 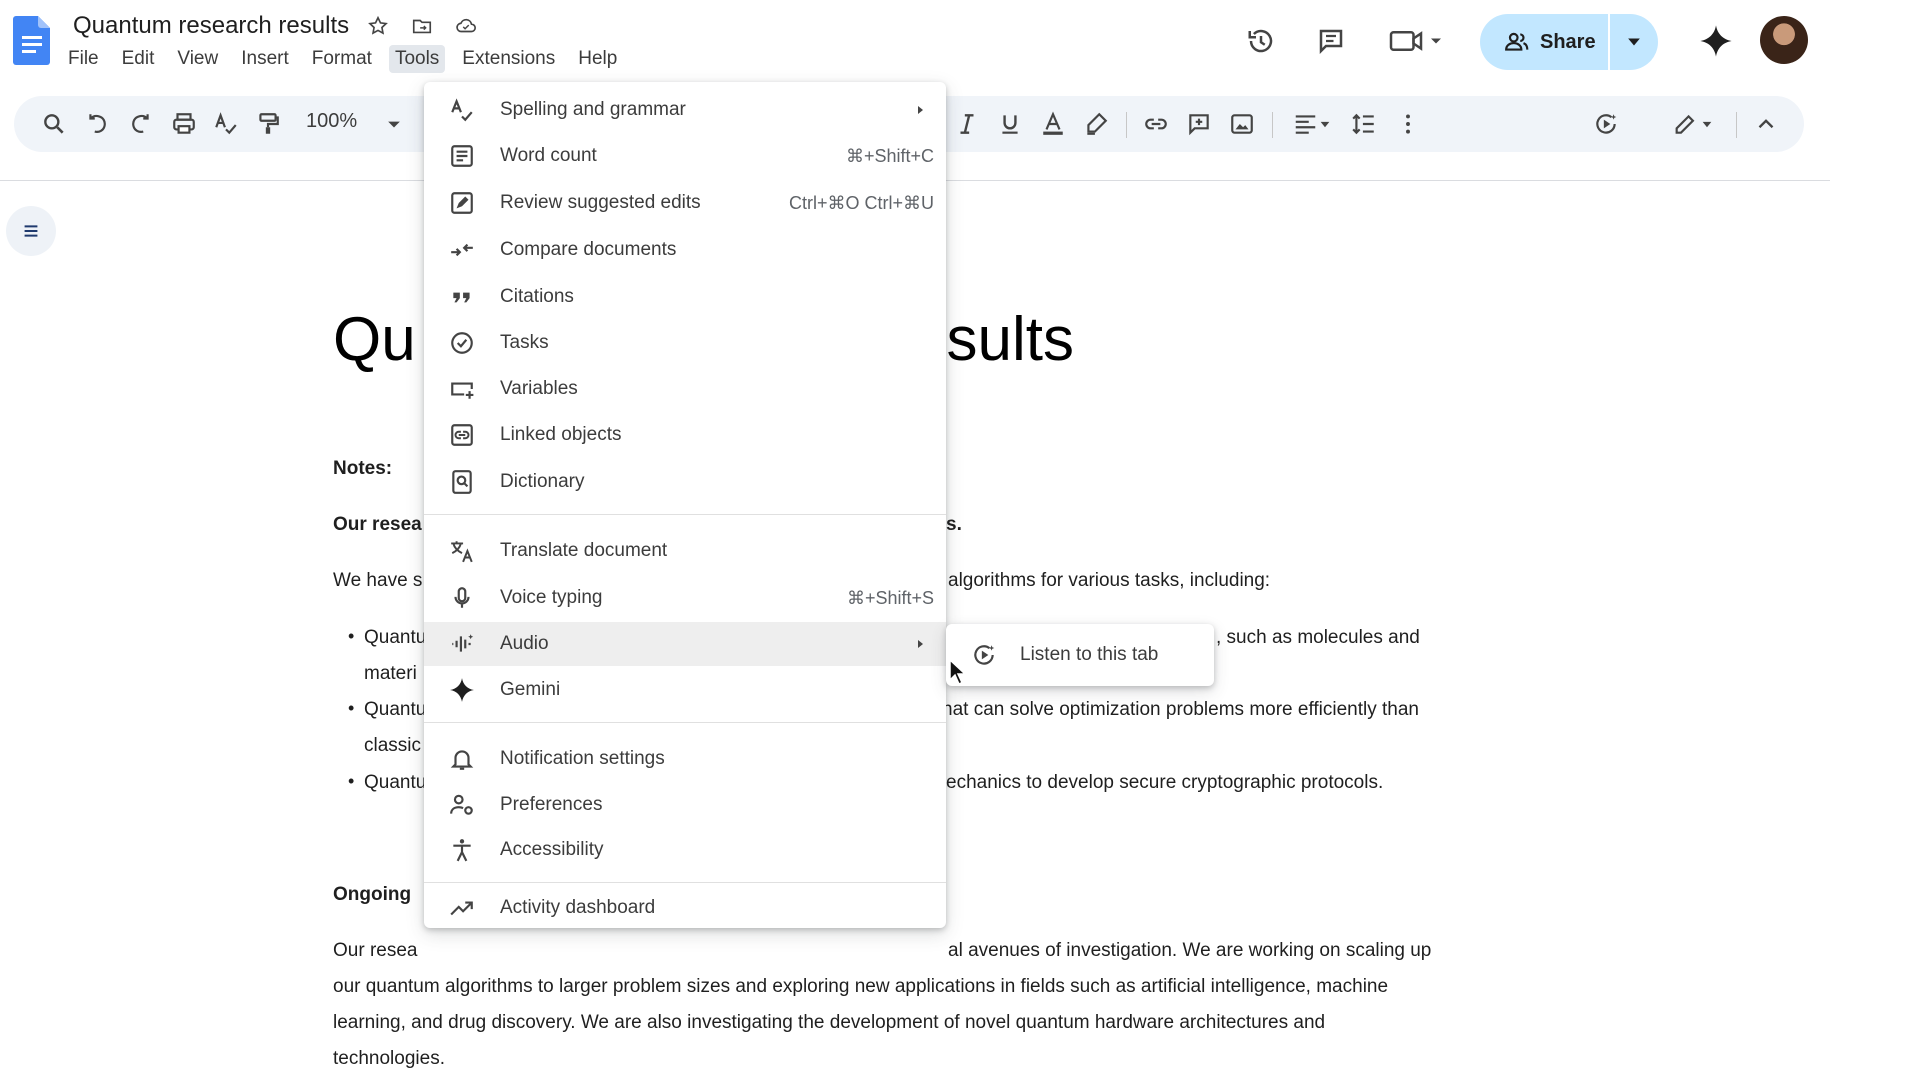 I want to click on menu-item-spelling-grammar: Spelling and grammar, so click(x=685, y=110).